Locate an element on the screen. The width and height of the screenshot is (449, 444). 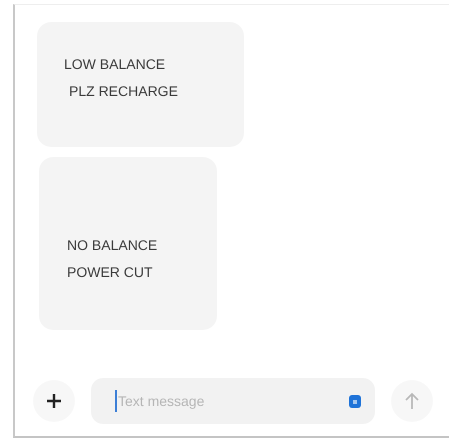
arrow-up-icon is located at coordinates (412, 401).